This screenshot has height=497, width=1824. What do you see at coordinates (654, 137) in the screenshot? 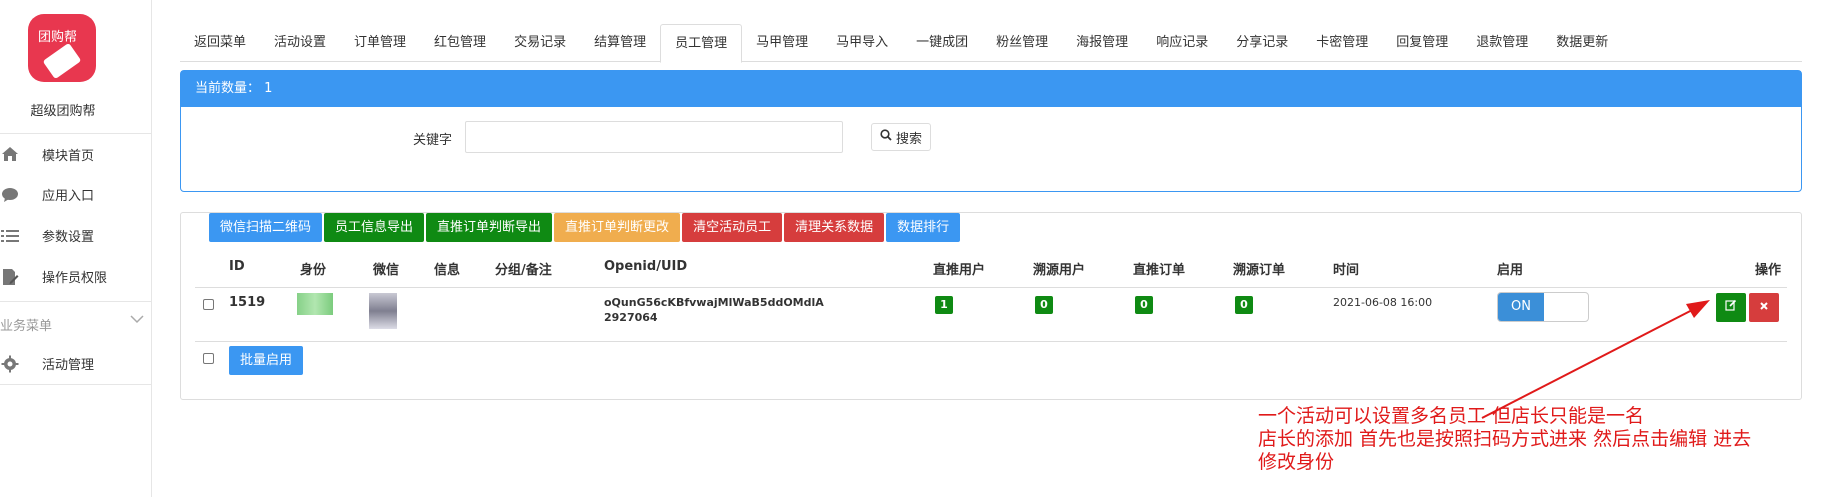
I see `keyword-input` at bounding box center [654, 137].